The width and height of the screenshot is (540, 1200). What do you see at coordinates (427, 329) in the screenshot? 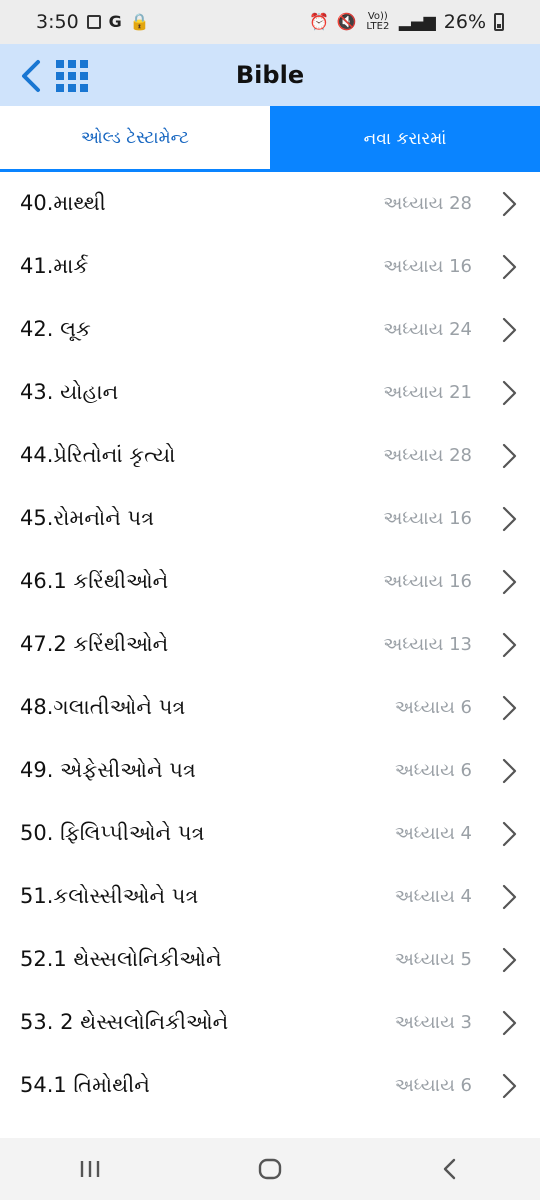
I see `chapter-count: અધ્યાય 24` at bounding box center [427, 329].